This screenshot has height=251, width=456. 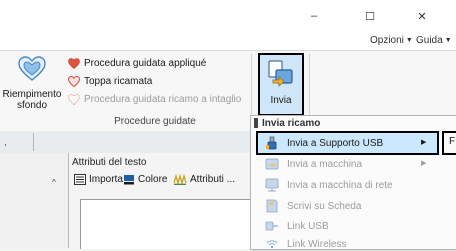 I want to click on write-to-card-item: Scrivi su Scheda, so click(x=313, y=206).